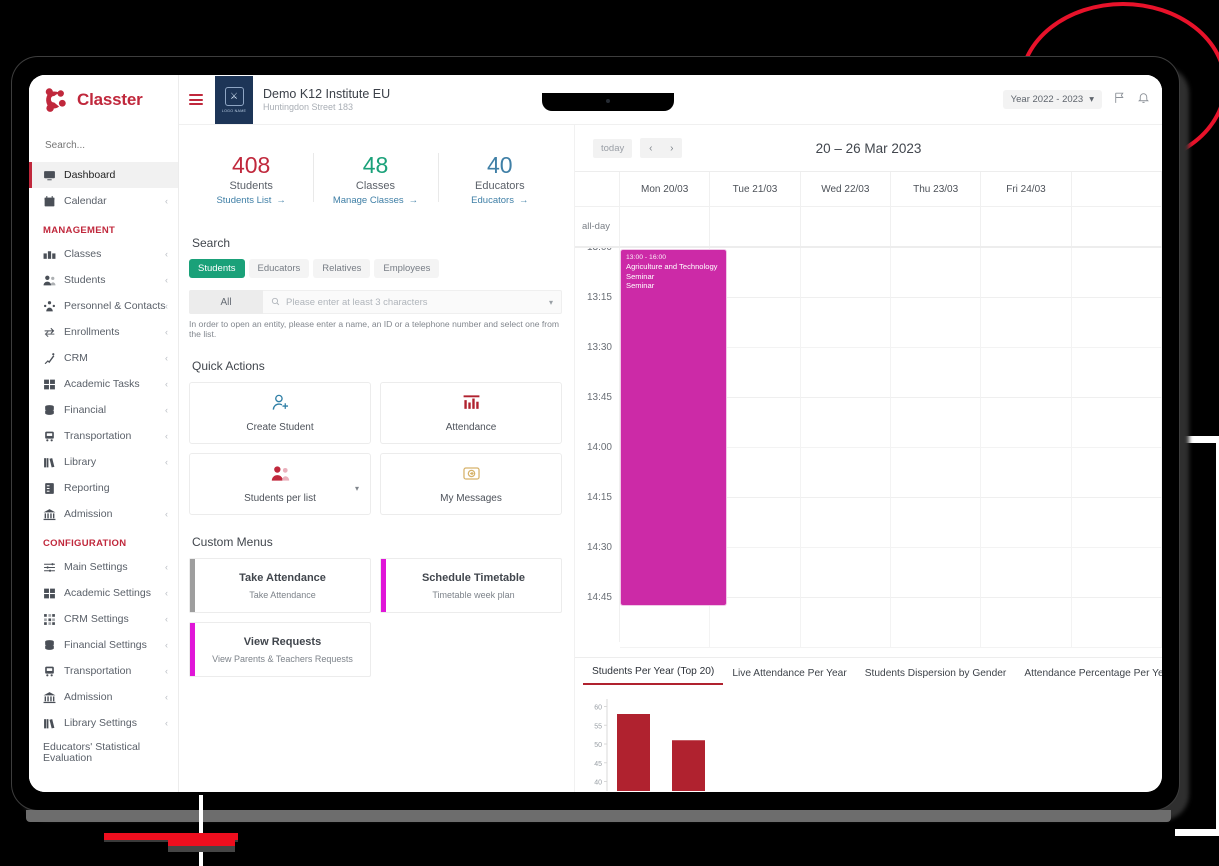 This screenshot has width=1219, height=866. Describe the element at coordinates (280, 586) in the screenshot. I see `custom-menu-take-attendance: Take Attendance Take Attendance` at that location.